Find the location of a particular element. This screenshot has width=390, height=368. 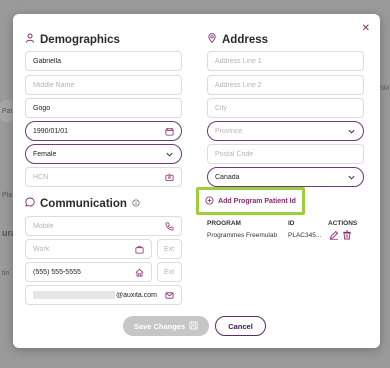

country-select: Canada is located at coordinates (285, 177).